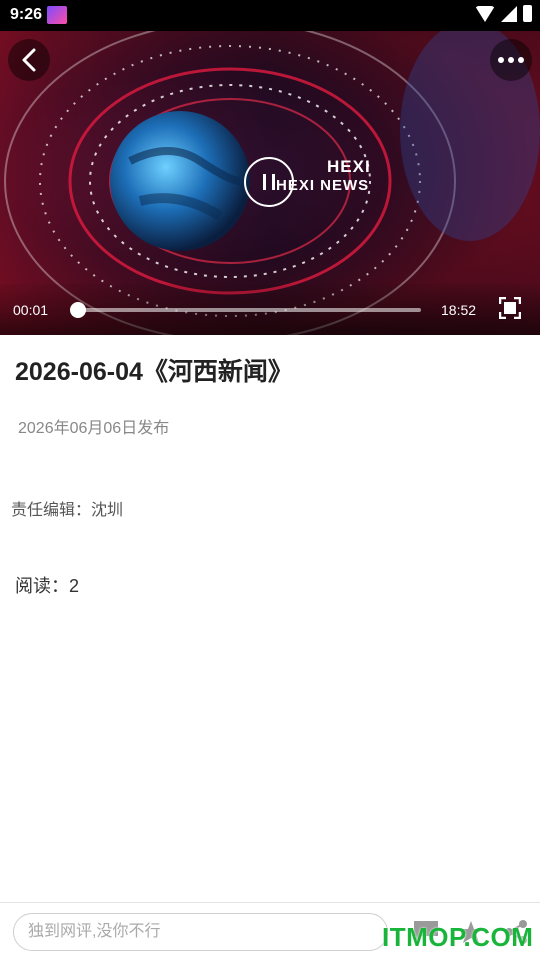 This screenshot has width=540, height=961. I want to click on status-icons, so click(503, 13).